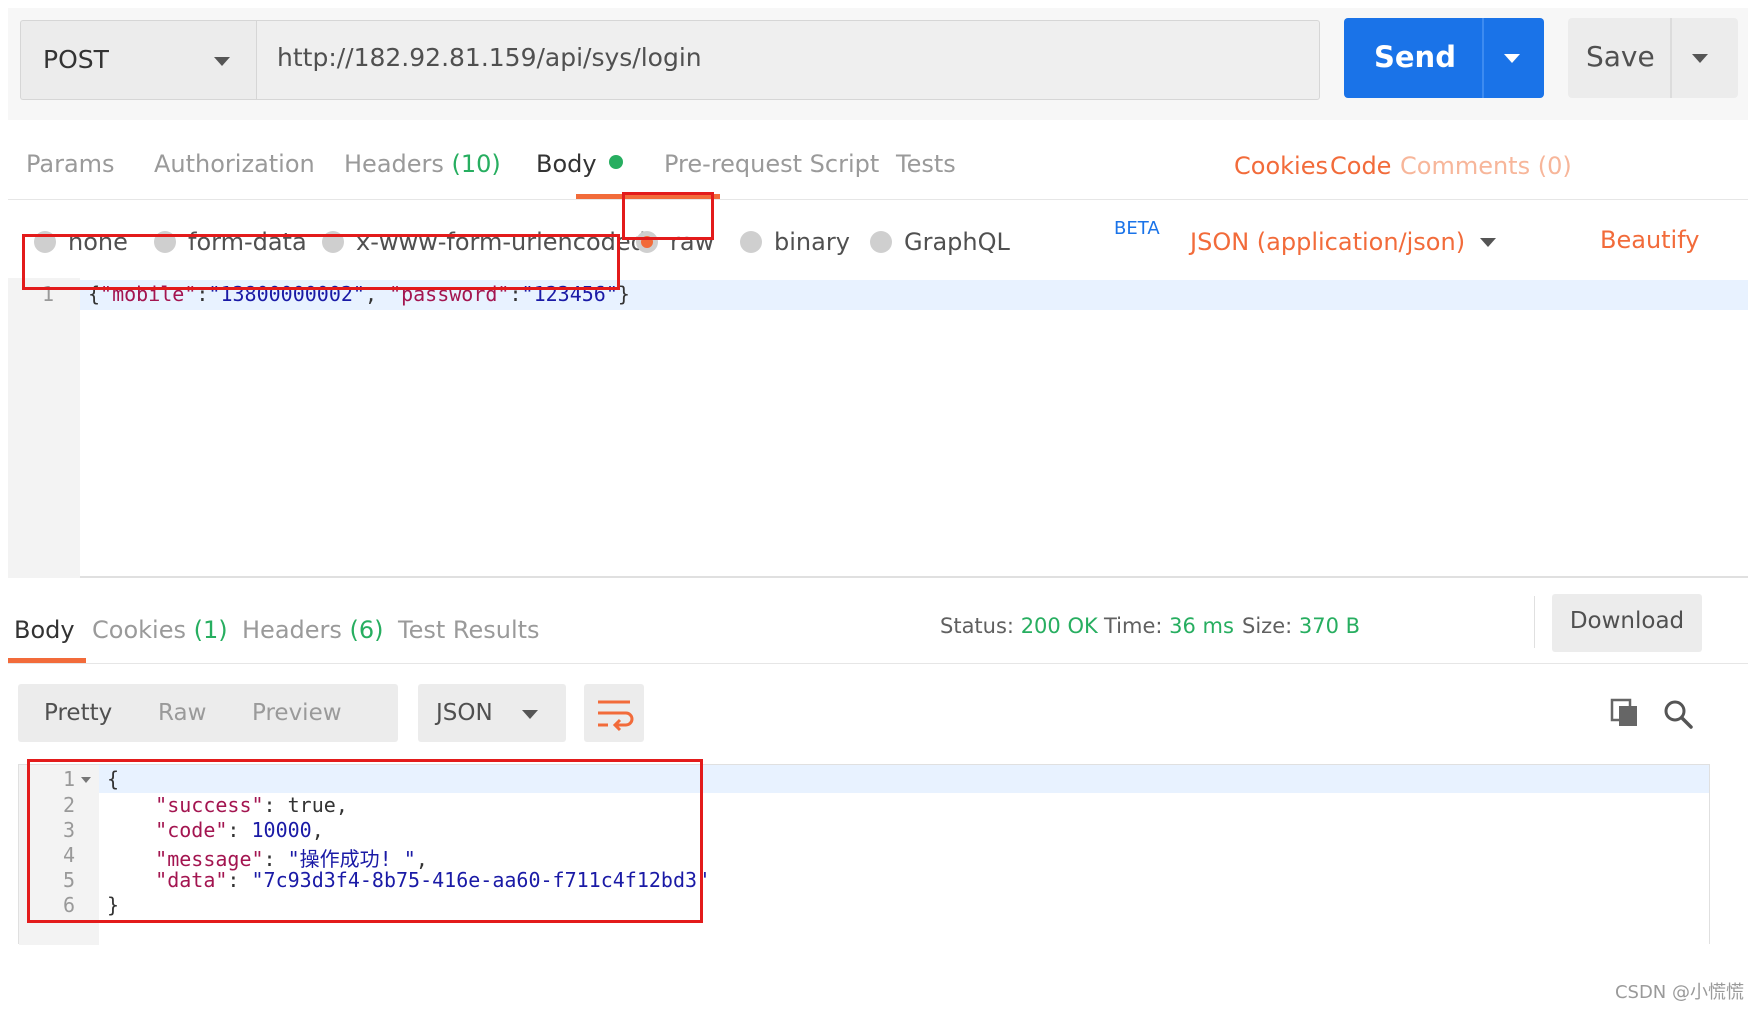  Describe the element at coordinates (47, 660) in the screenshot. I see `active-response-tab-indicator` at that location.